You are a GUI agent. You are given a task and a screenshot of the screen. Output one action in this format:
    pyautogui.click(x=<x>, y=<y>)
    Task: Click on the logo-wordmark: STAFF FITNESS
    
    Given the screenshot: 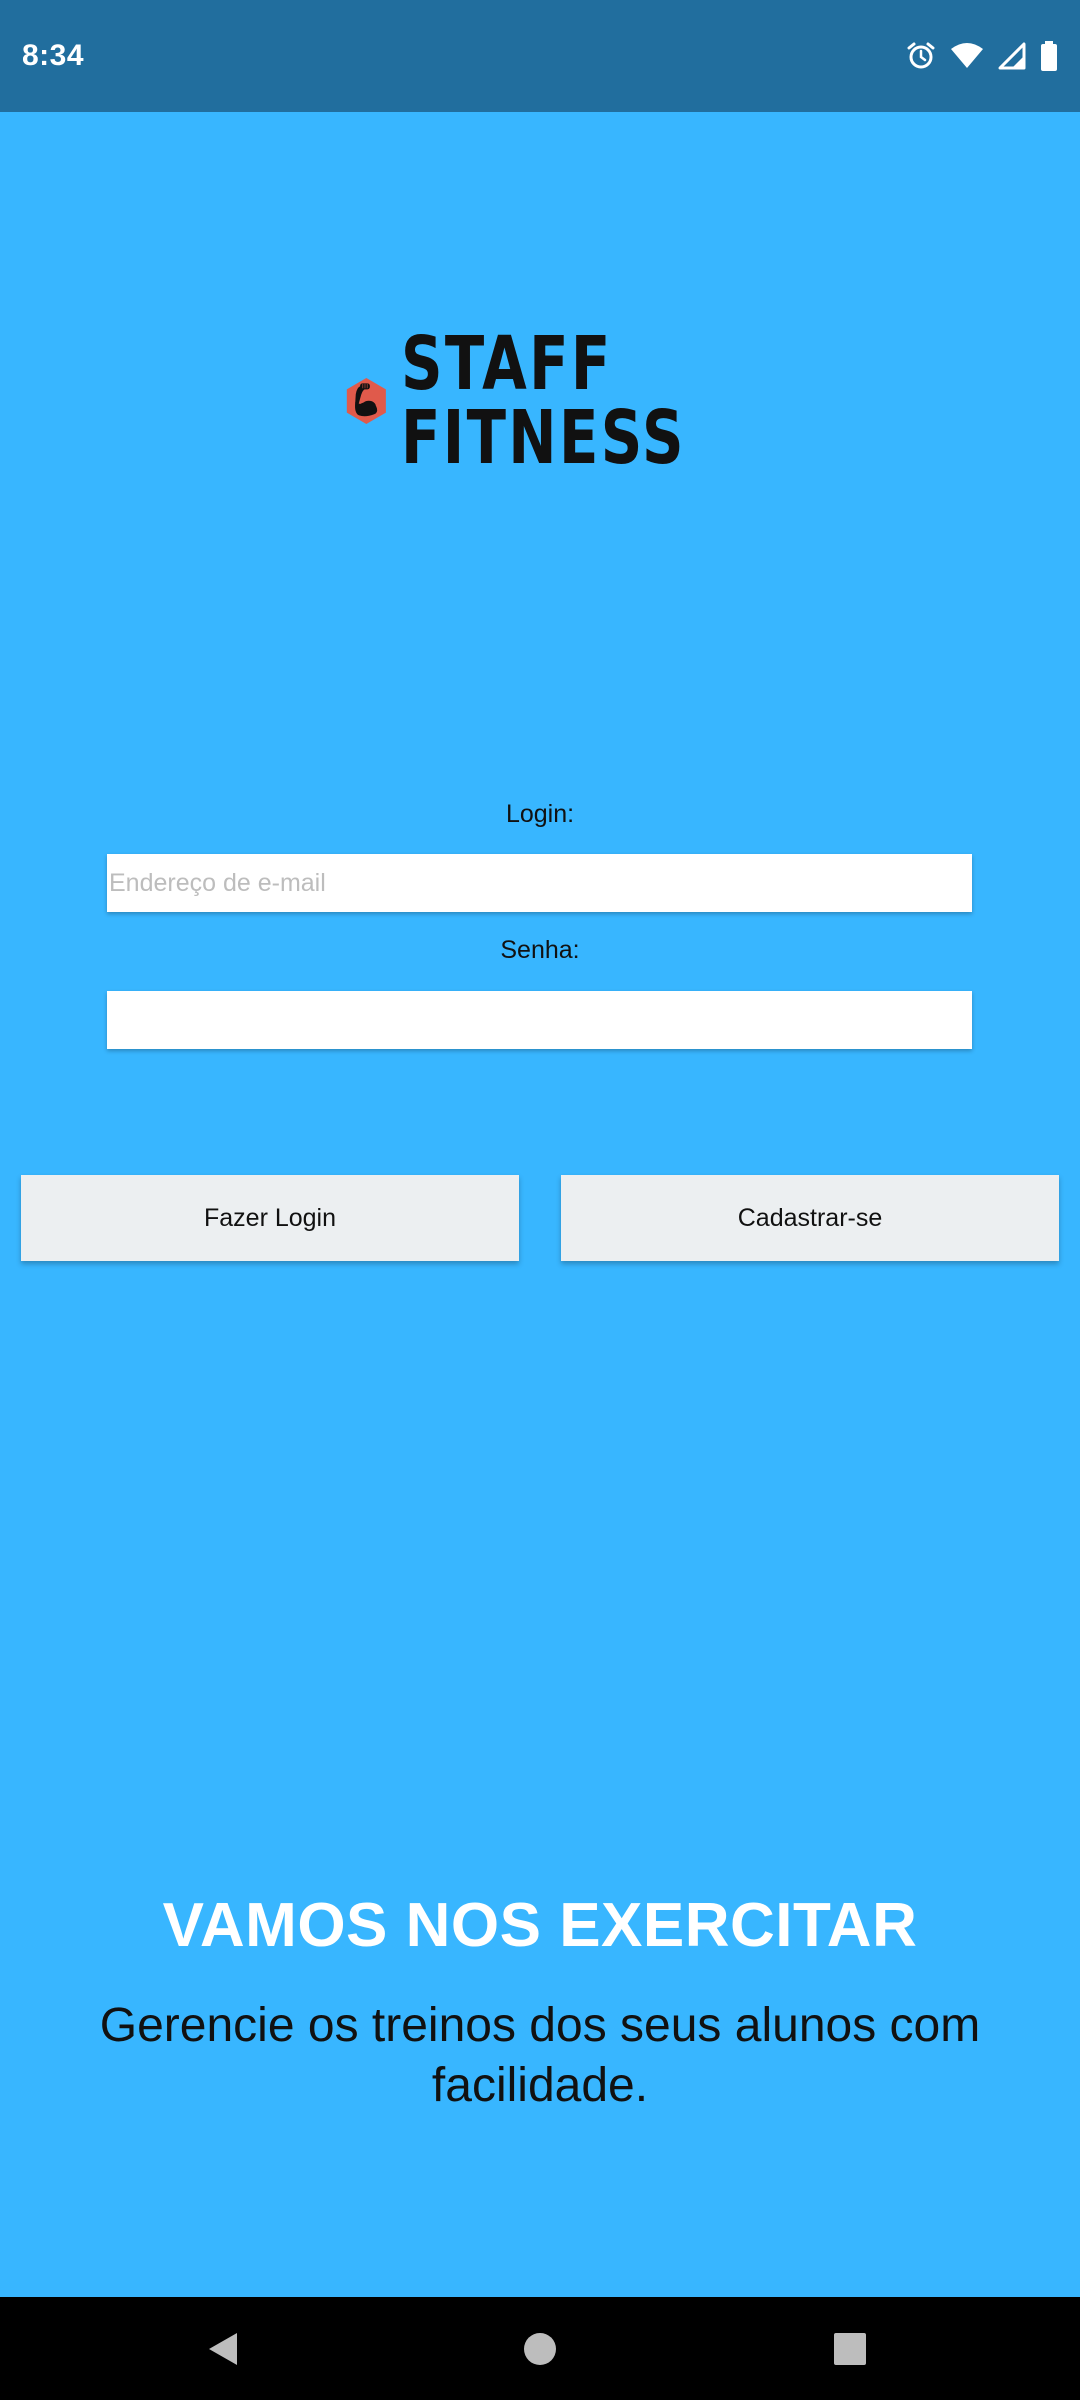 What is the action you would take?
    pyautogui.click(x=543, y=401)
    